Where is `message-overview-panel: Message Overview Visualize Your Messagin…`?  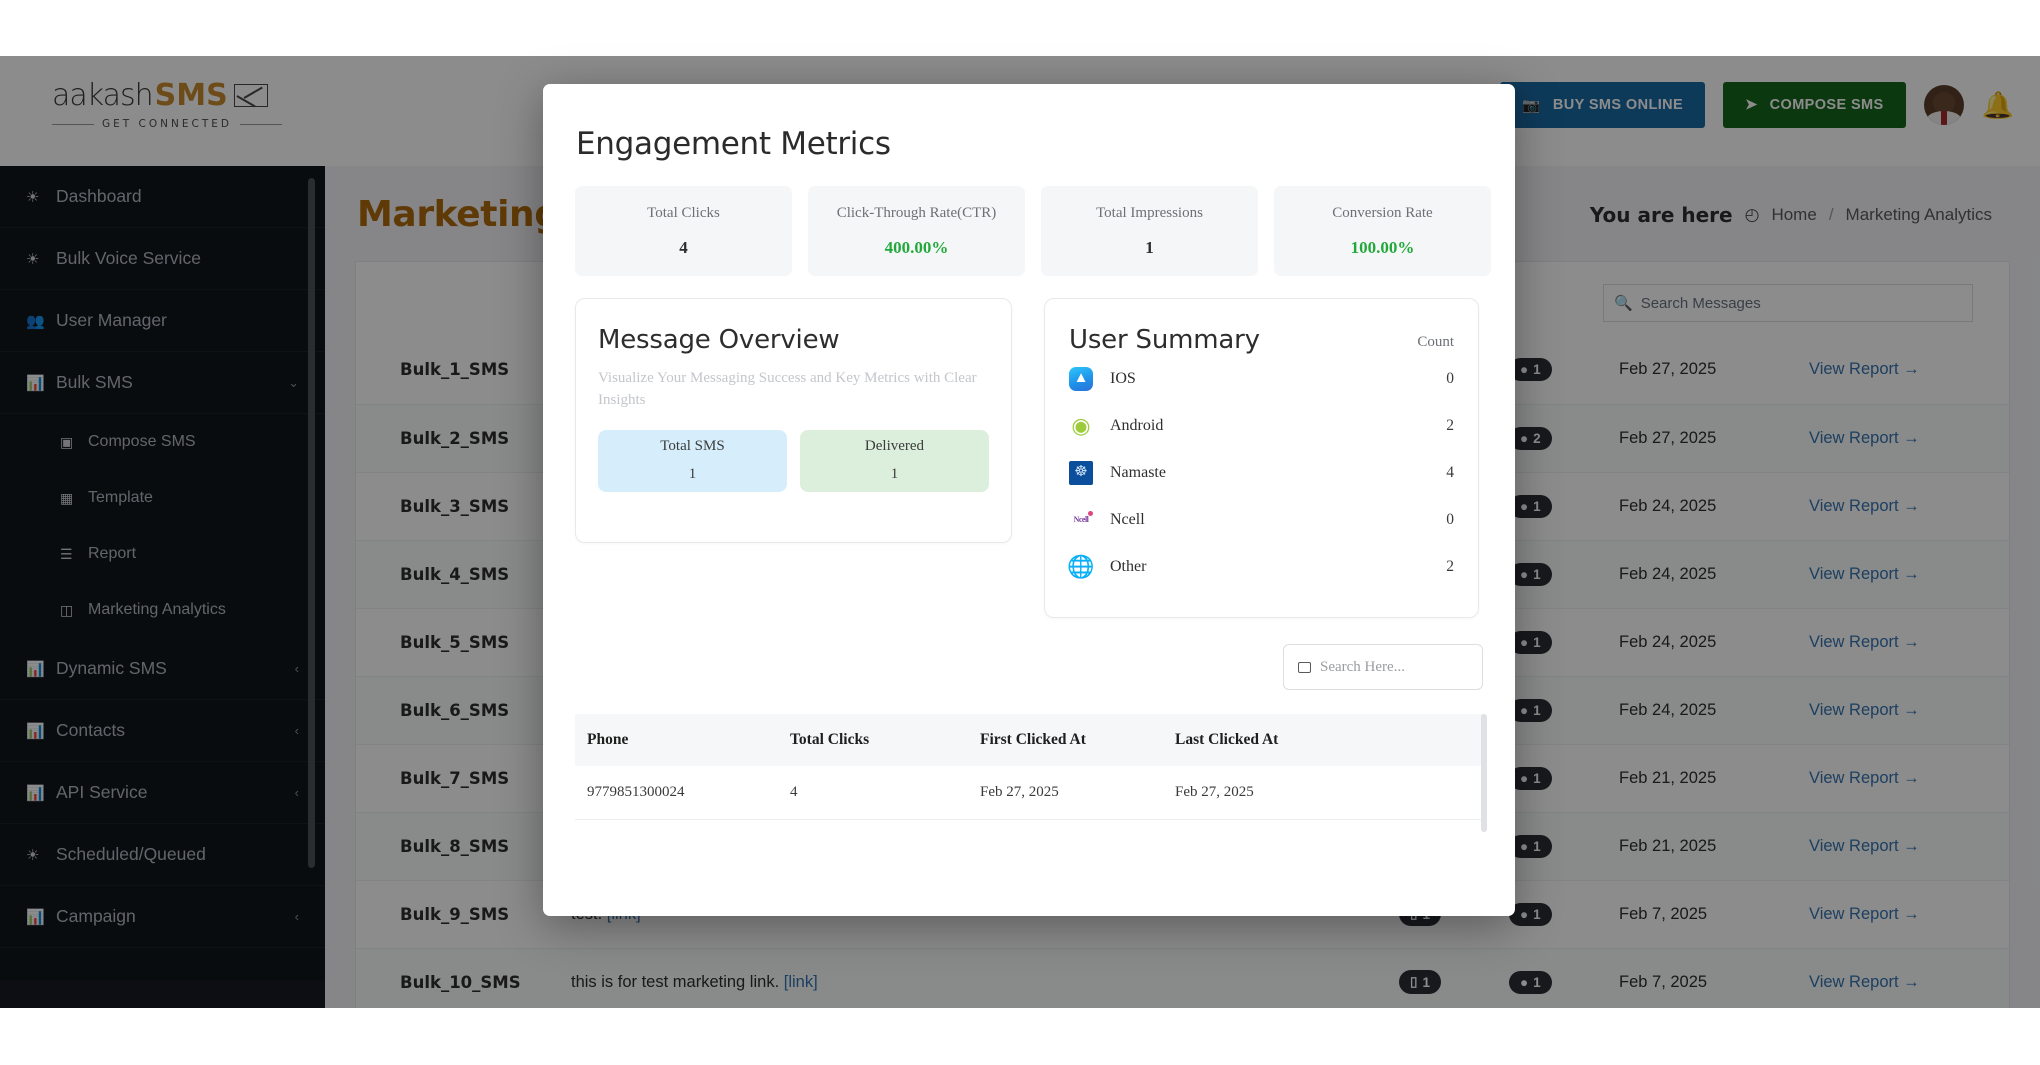 message-overview-panel: Message Overview Visualize Your Messagin… is located at coordinates (793, 420).